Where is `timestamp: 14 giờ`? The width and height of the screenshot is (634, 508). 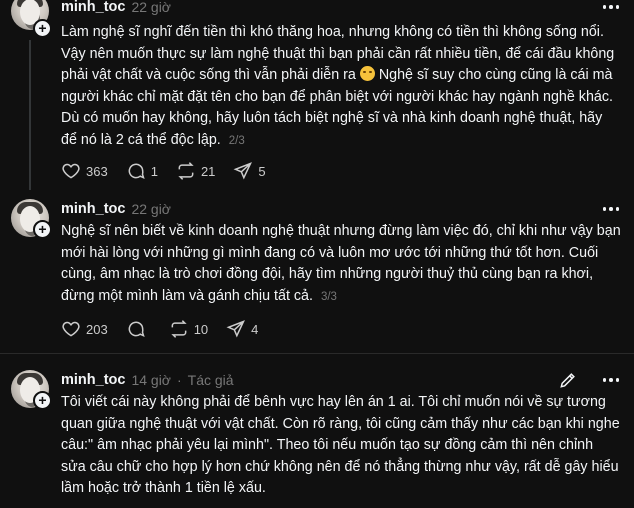
timestamp: 14 giờ is located at coordinates (151, 380).